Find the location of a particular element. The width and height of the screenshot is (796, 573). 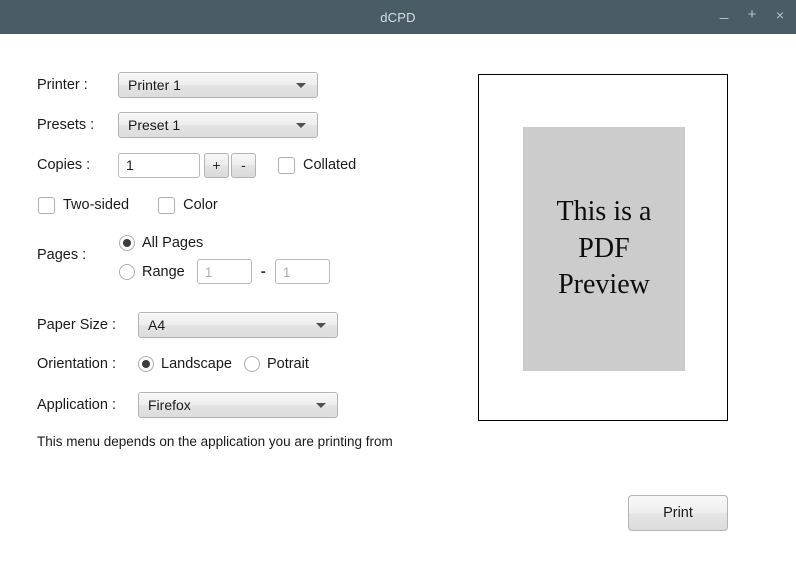

collated-checkbox is located at coordinates (286, 165).